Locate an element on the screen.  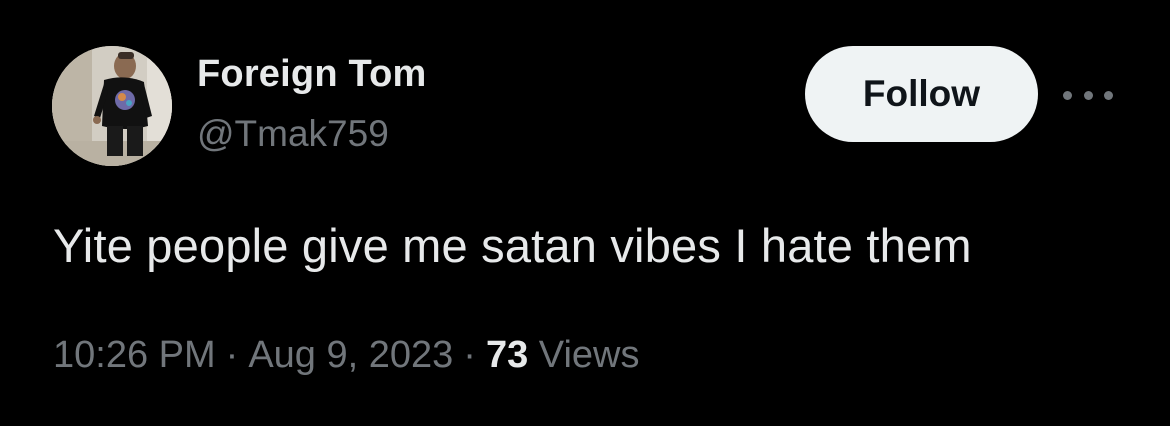
author-name: Foreign Tom is located at coordinates (311, 74).